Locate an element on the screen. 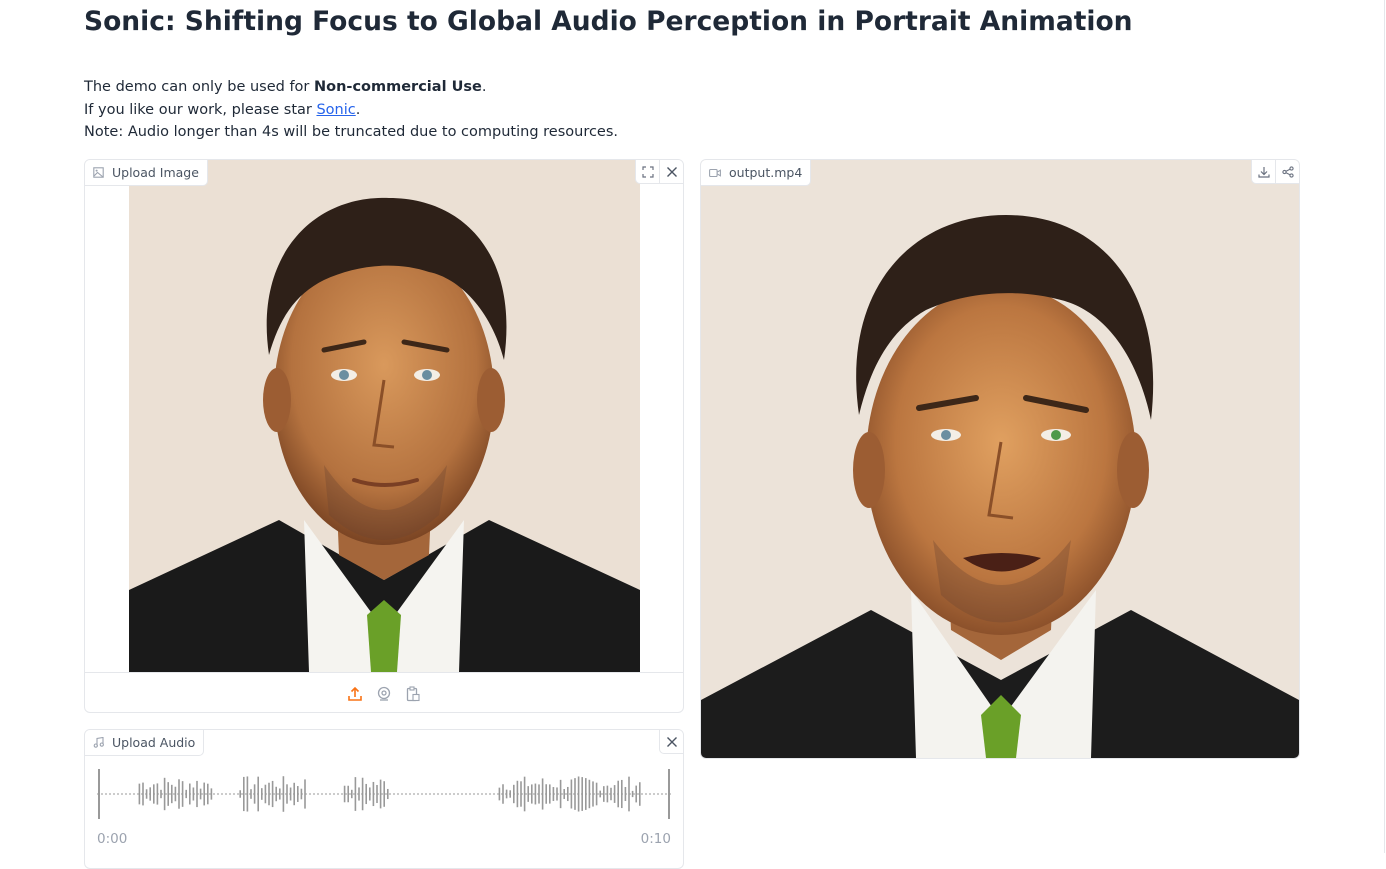  image-source-bar is located at coordinates (384, 692).